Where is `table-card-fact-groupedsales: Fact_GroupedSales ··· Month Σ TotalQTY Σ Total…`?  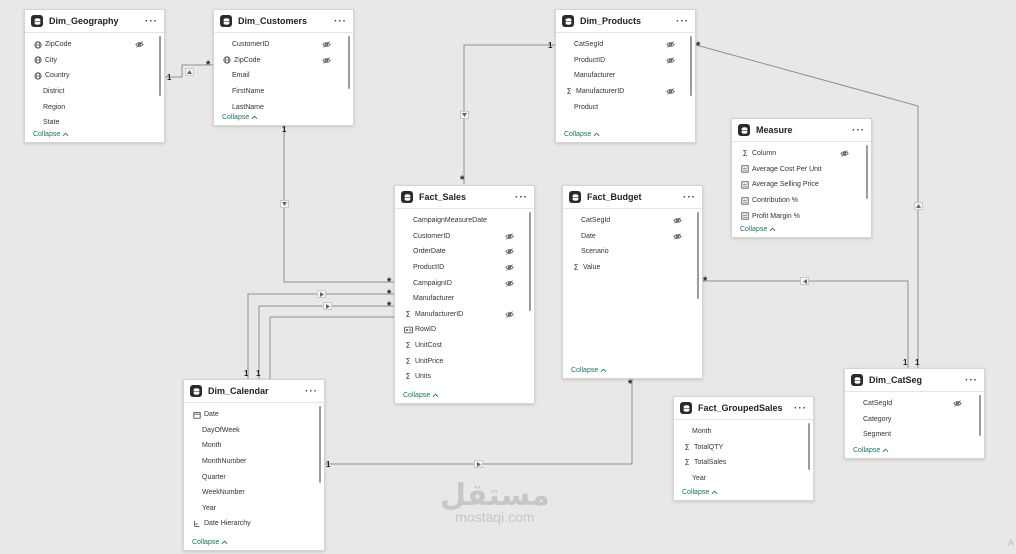 table-card-fact-groupedsales: Fact_GroupedSales ··· Month Σ TotalQTY Σ Total… is located at coordinates (743, 448).